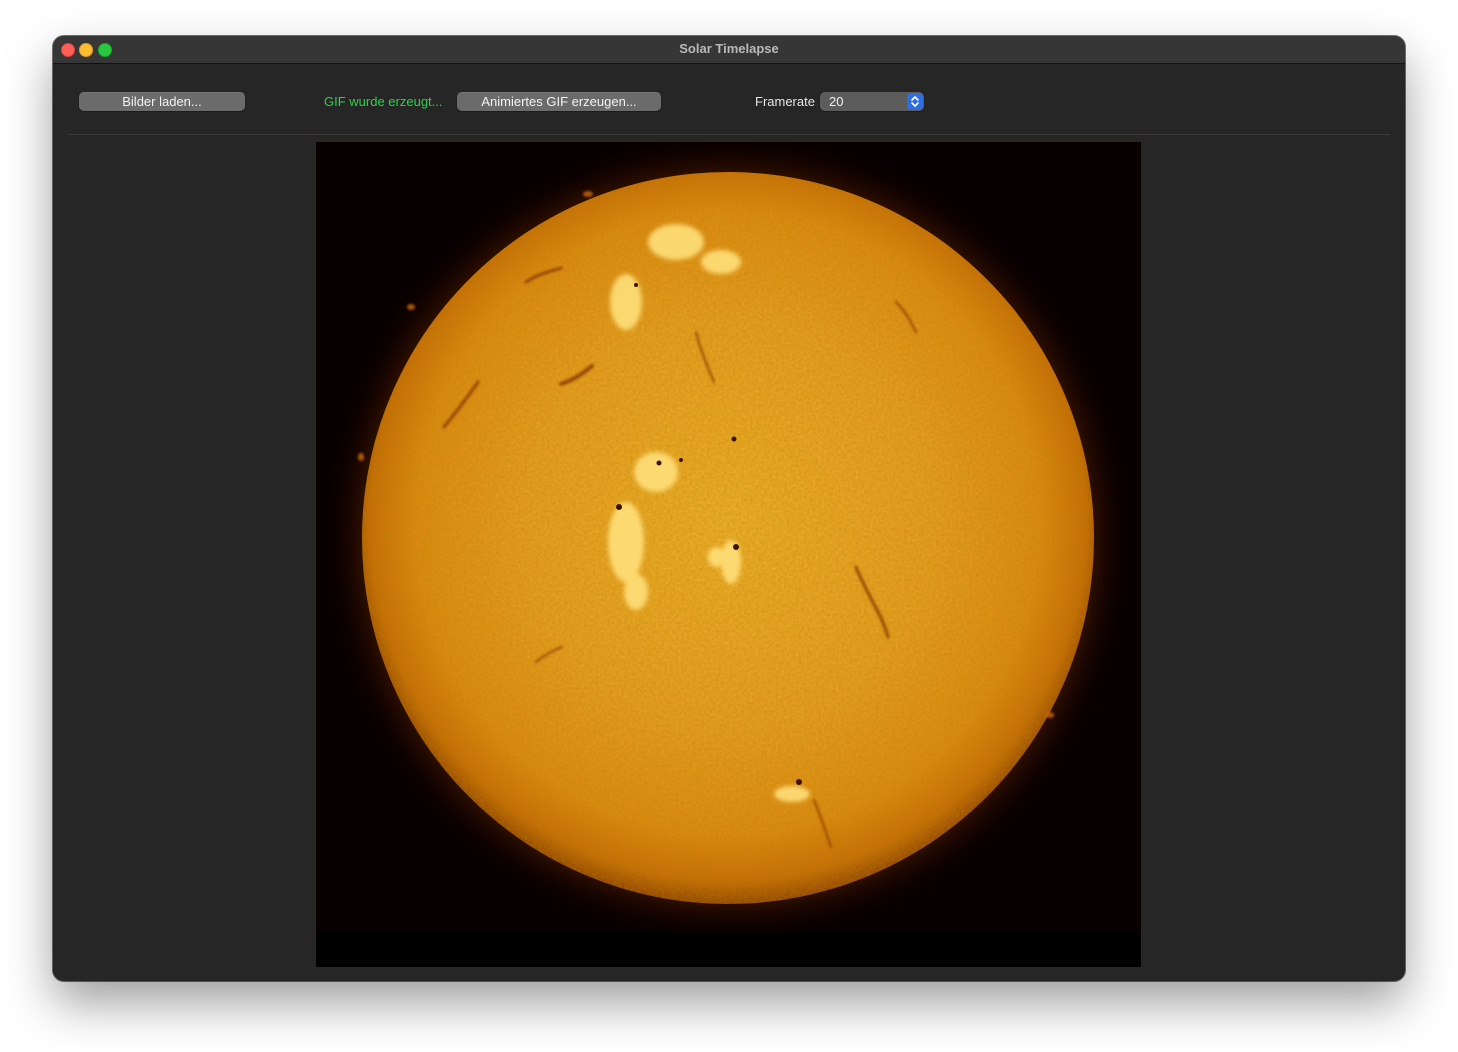  What do you see at coordinates (785, 101) in the screenshot?
I see `framerate-label: Framerate` at bounding box center [785, 101].